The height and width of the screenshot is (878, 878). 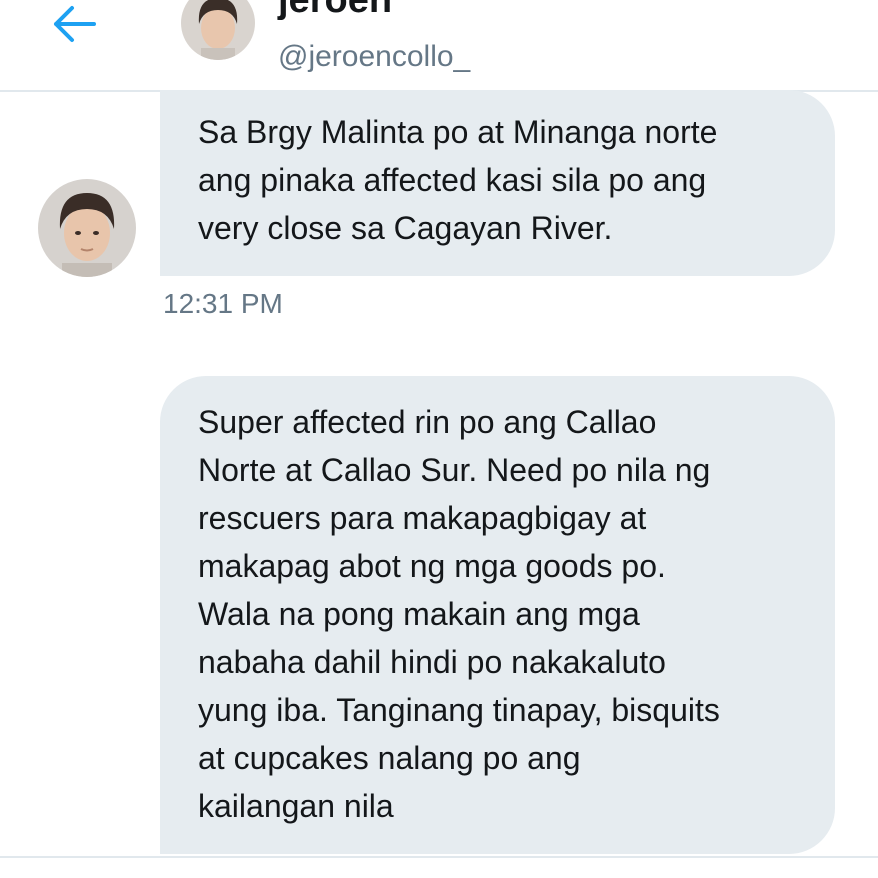 I want to click on header-avatar, so click(x=218, y=30).